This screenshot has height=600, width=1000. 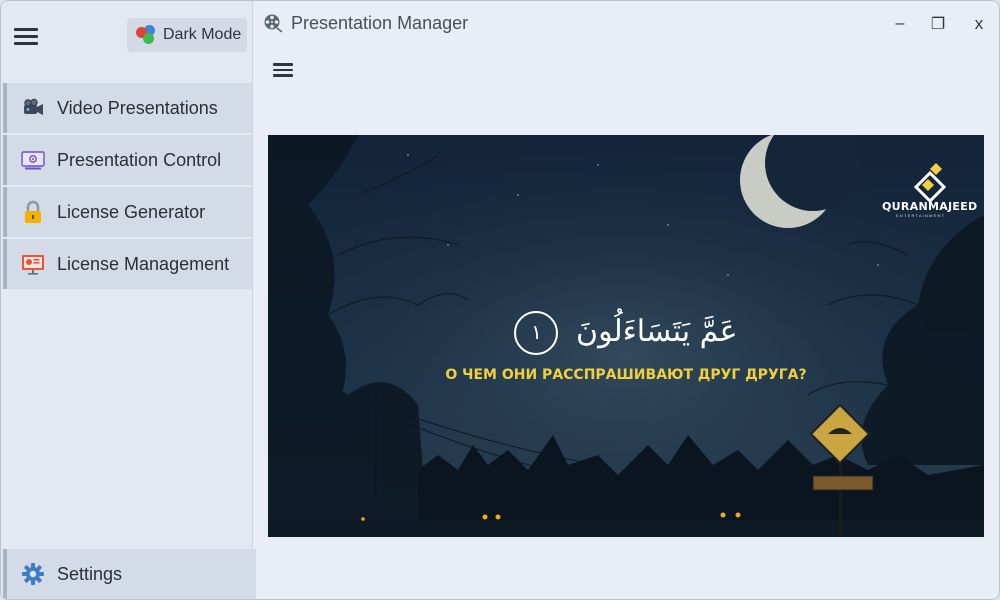 I want to click on sidebar-item-video-presentations: Video Presentations, so click(x=127, y=108).